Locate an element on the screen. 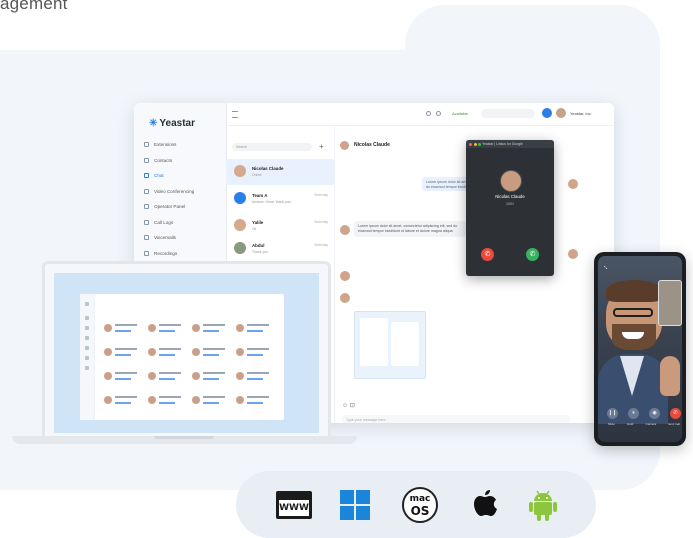  sidebar-item-label: Call Logs is located at coordinates (164, 222).